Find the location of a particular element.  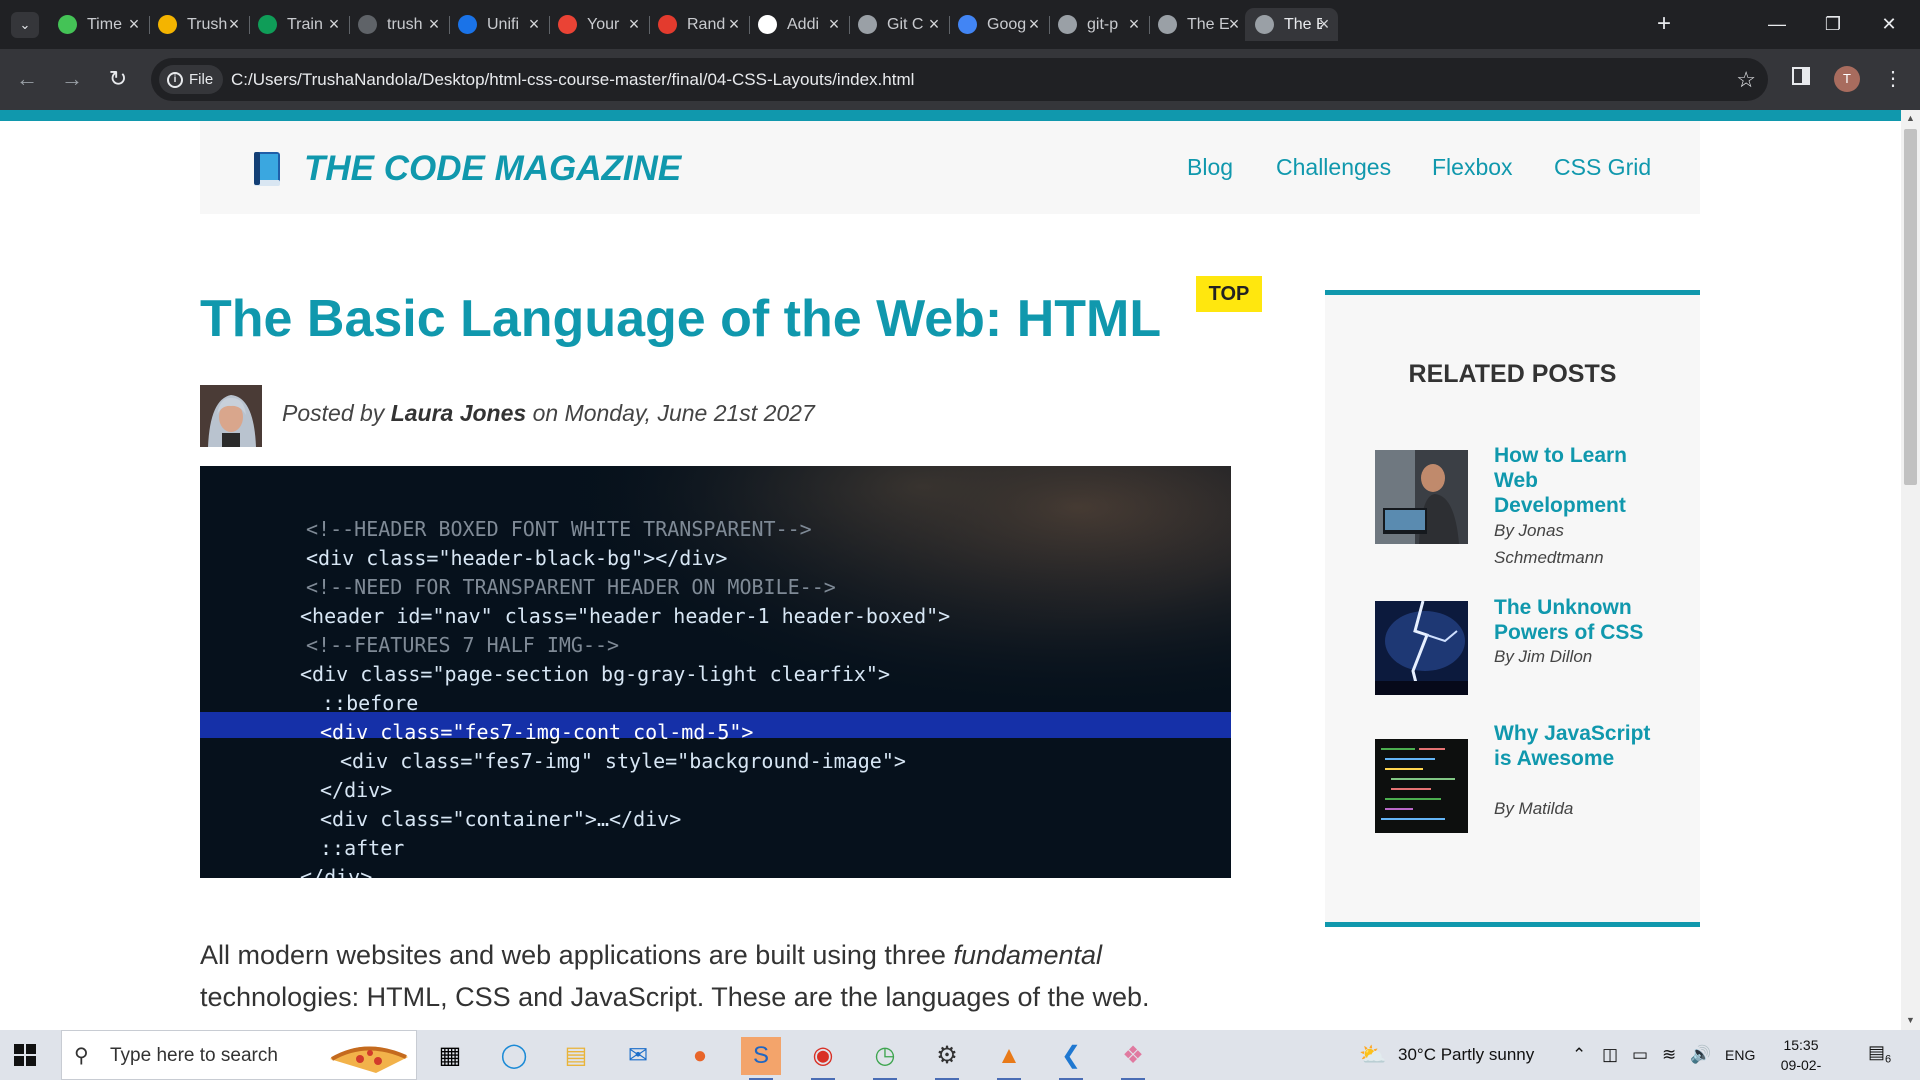

wifi-icon: ≋ is located at coordinates (1669, 1055).